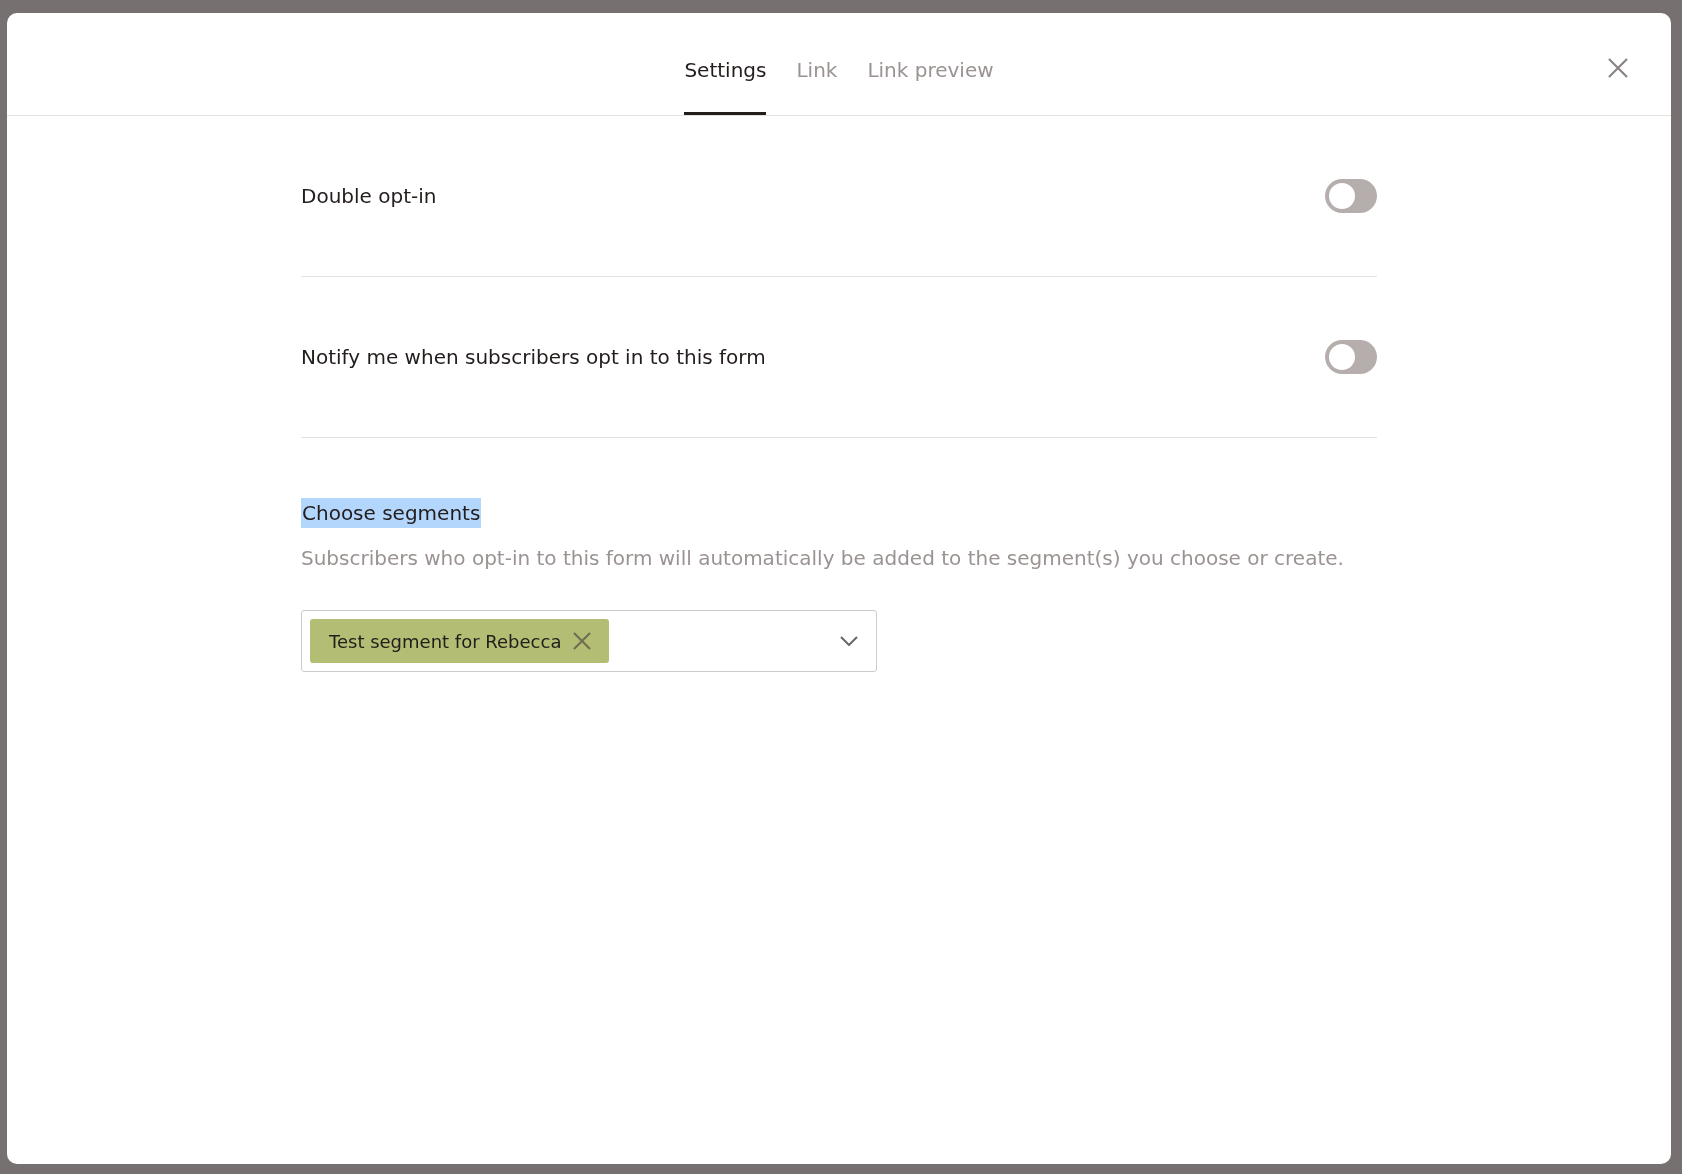 The height and width of the screenshot is (1174, 1682). I want to click on tag-label: Test segment for Rebecca, so click(445, 641).